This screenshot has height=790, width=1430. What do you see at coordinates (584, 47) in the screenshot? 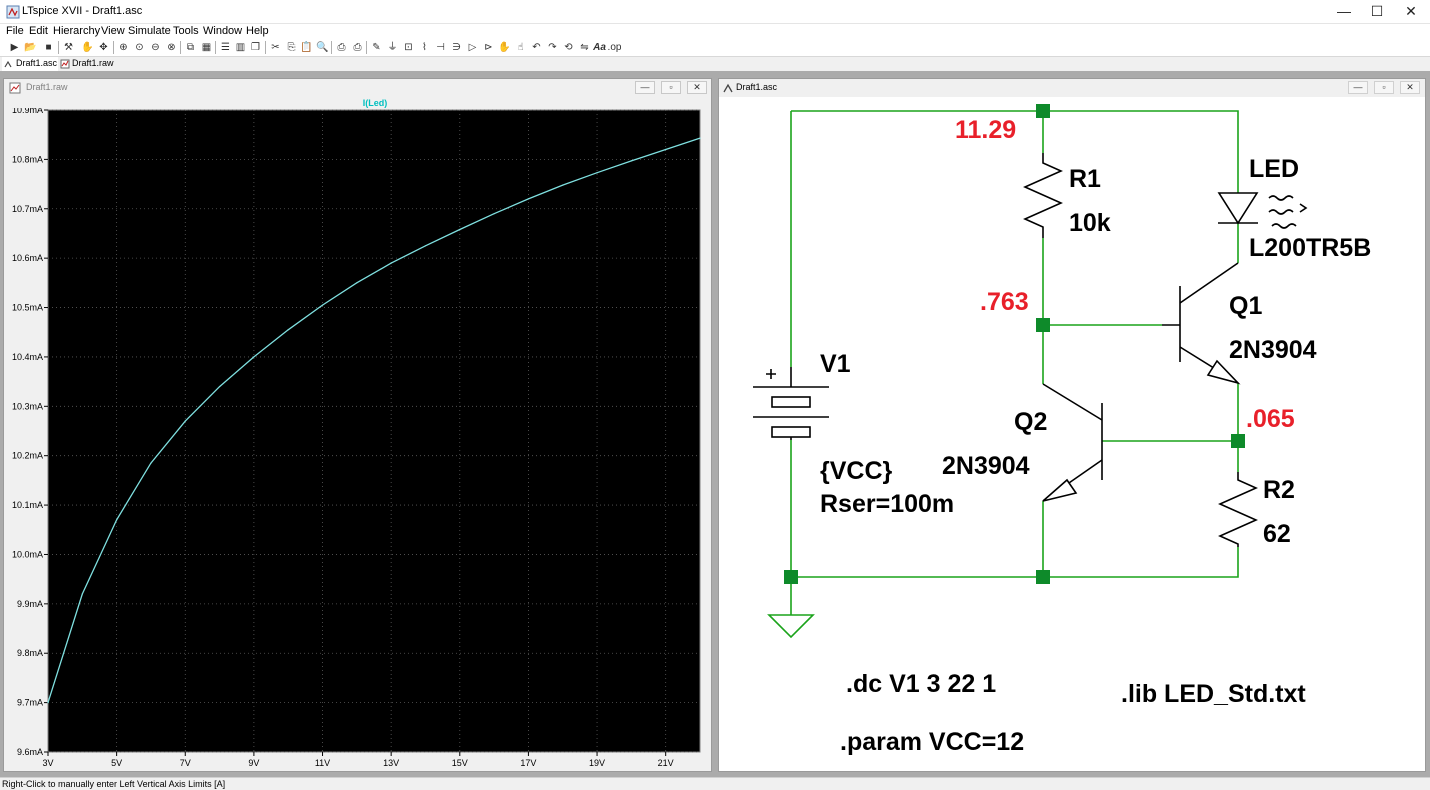
I see `mirror-icon: ⇋` at bounding box center [584, 47].